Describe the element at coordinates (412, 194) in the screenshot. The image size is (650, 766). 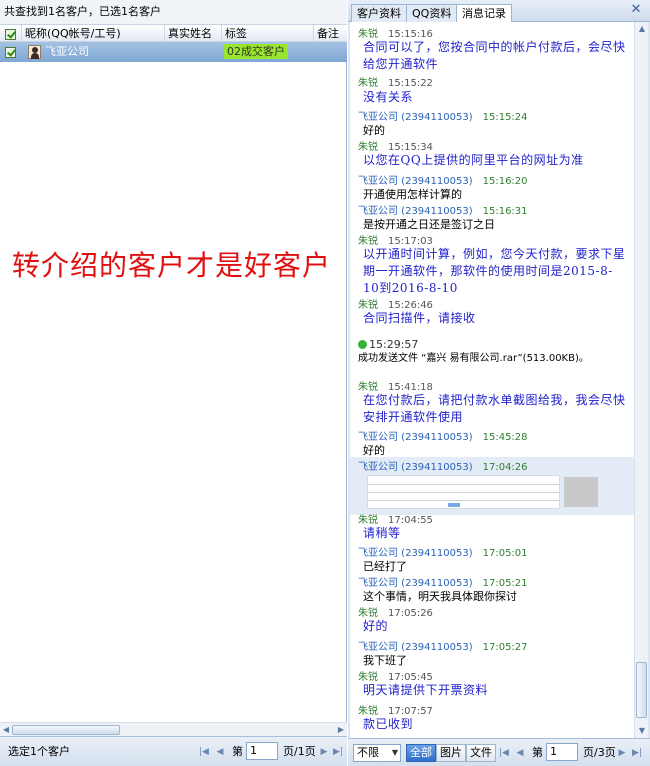
I see `message-text: 开通使用怎样计算的` at that location.